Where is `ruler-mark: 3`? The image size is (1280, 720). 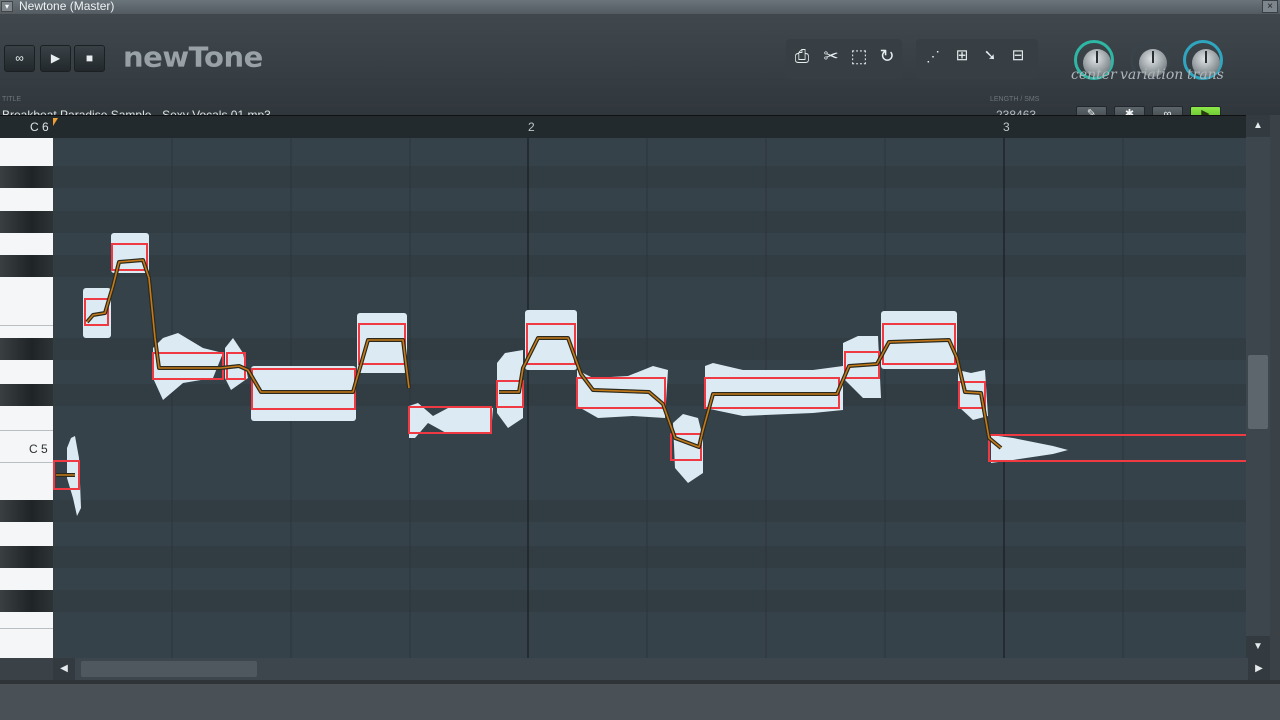
ruler-mark: 3 is located at coordinates (1006, 127).